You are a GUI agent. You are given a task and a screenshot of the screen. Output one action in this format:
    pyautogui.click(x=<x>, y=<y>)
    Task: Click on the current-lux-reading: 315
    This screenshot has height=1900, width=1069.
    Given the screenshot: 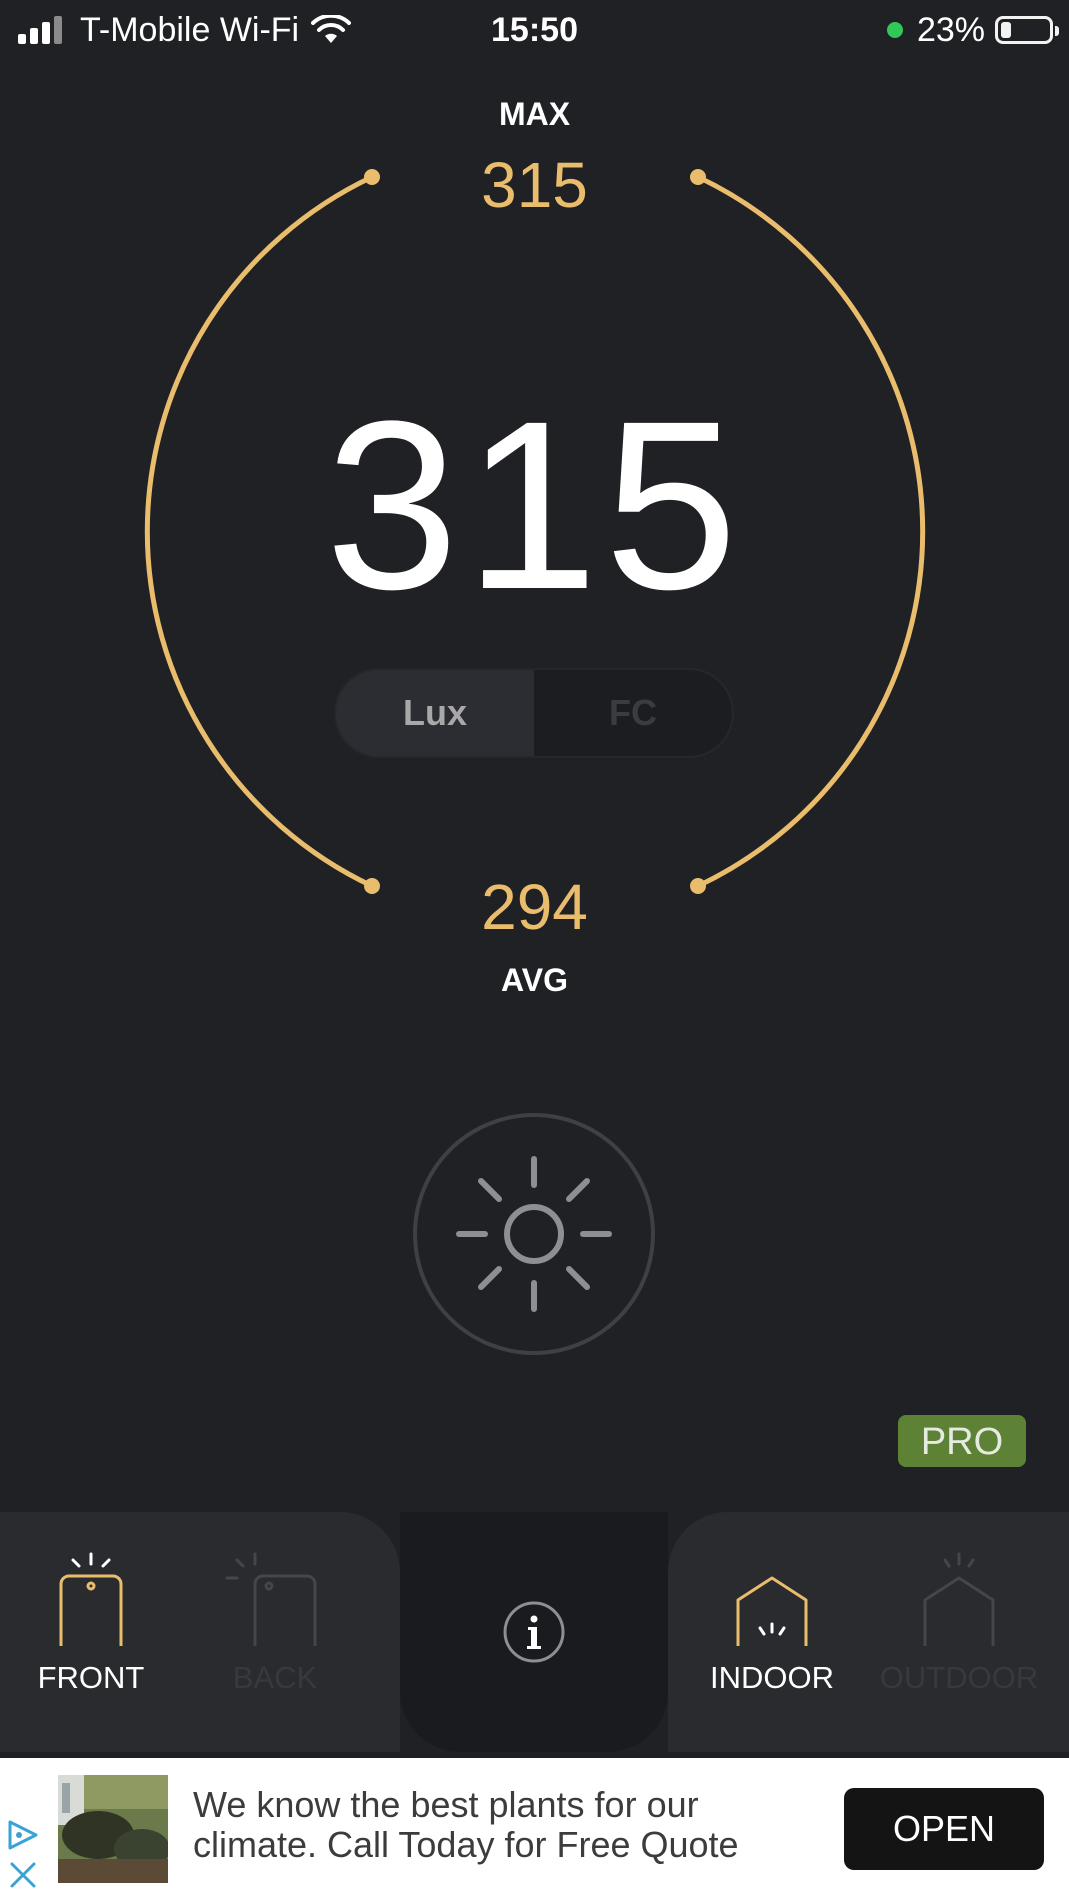 What is the action you would take?
    pyautogui.click(x=534, y=505)
    